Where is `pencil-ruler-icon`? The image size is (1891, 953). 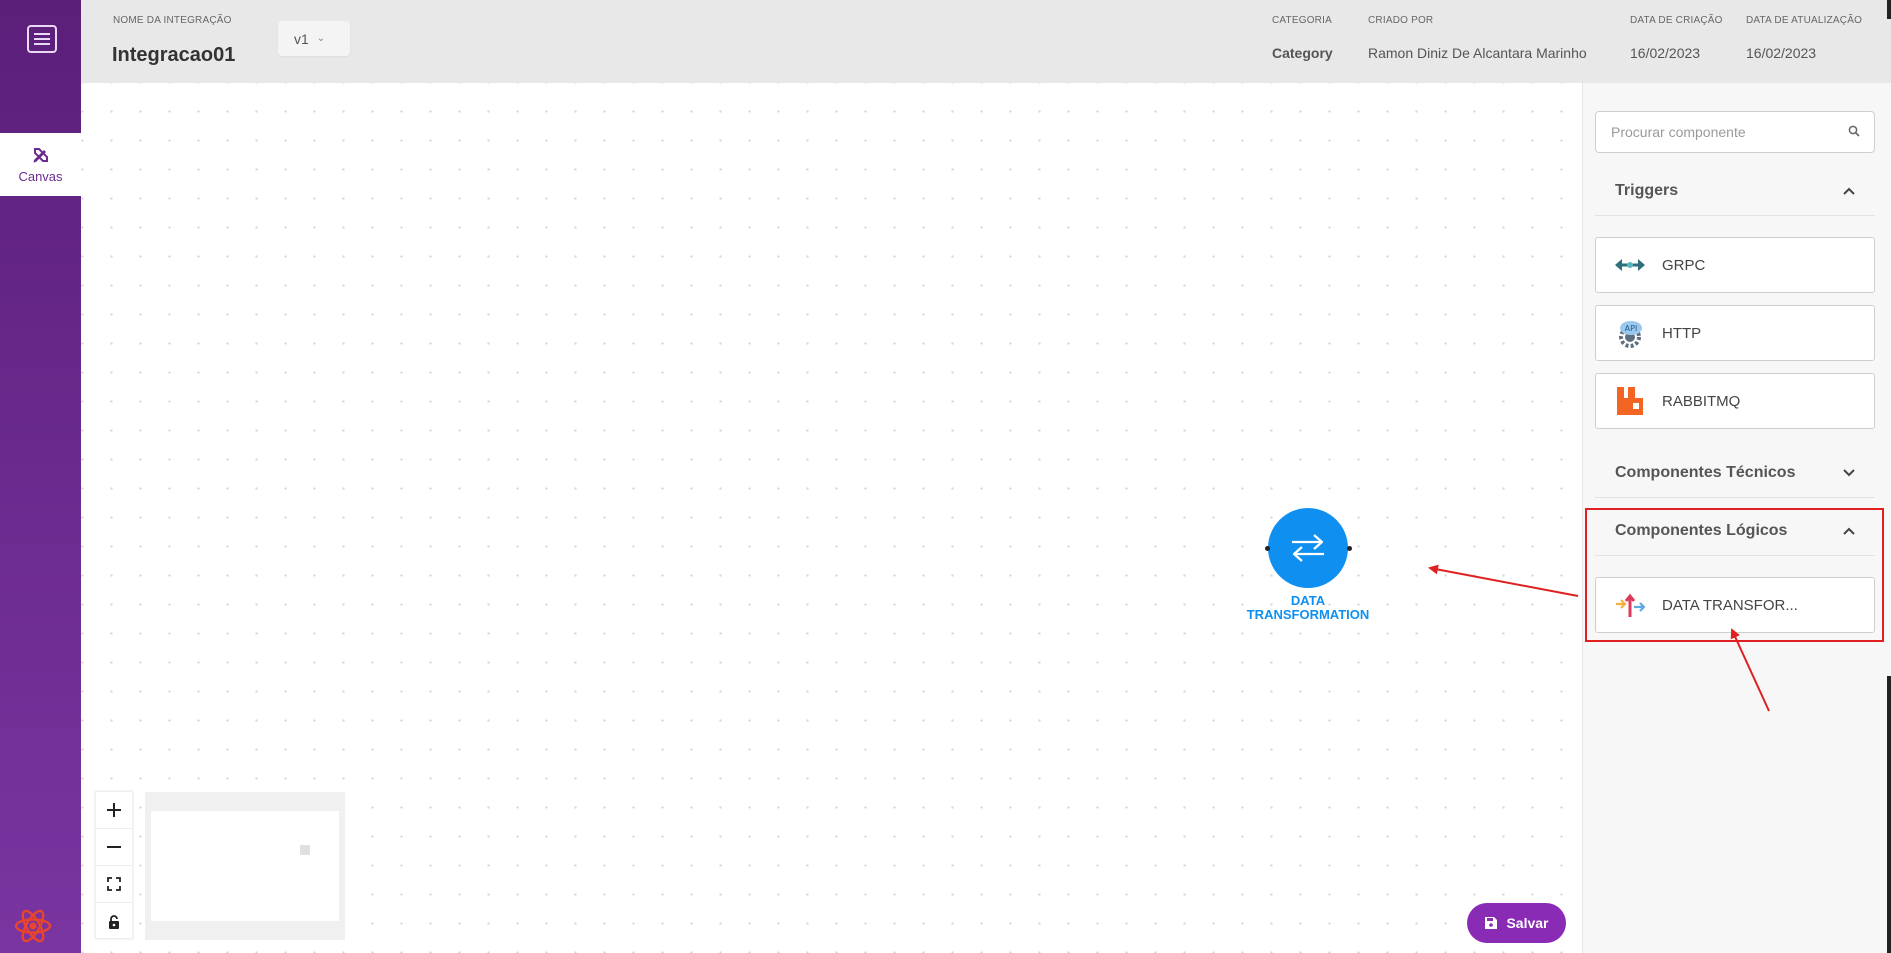 pencil-ruler-icon is located at coordinates (40, 155).